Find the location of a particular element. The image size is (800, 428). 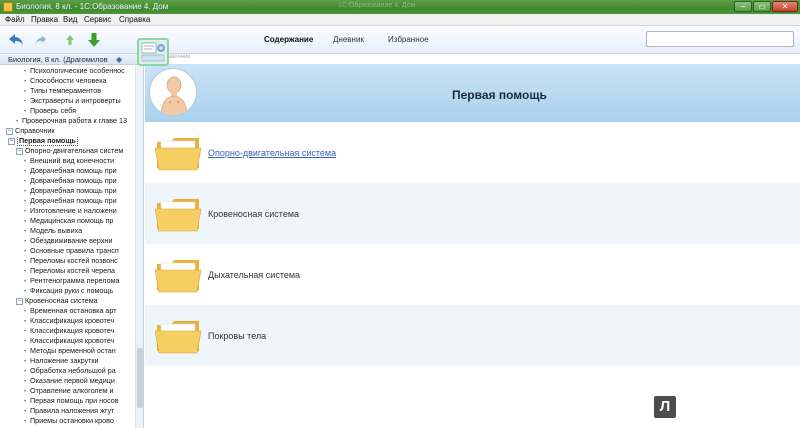

list-item: Кровеносная система is located at coordinates (472, 213).